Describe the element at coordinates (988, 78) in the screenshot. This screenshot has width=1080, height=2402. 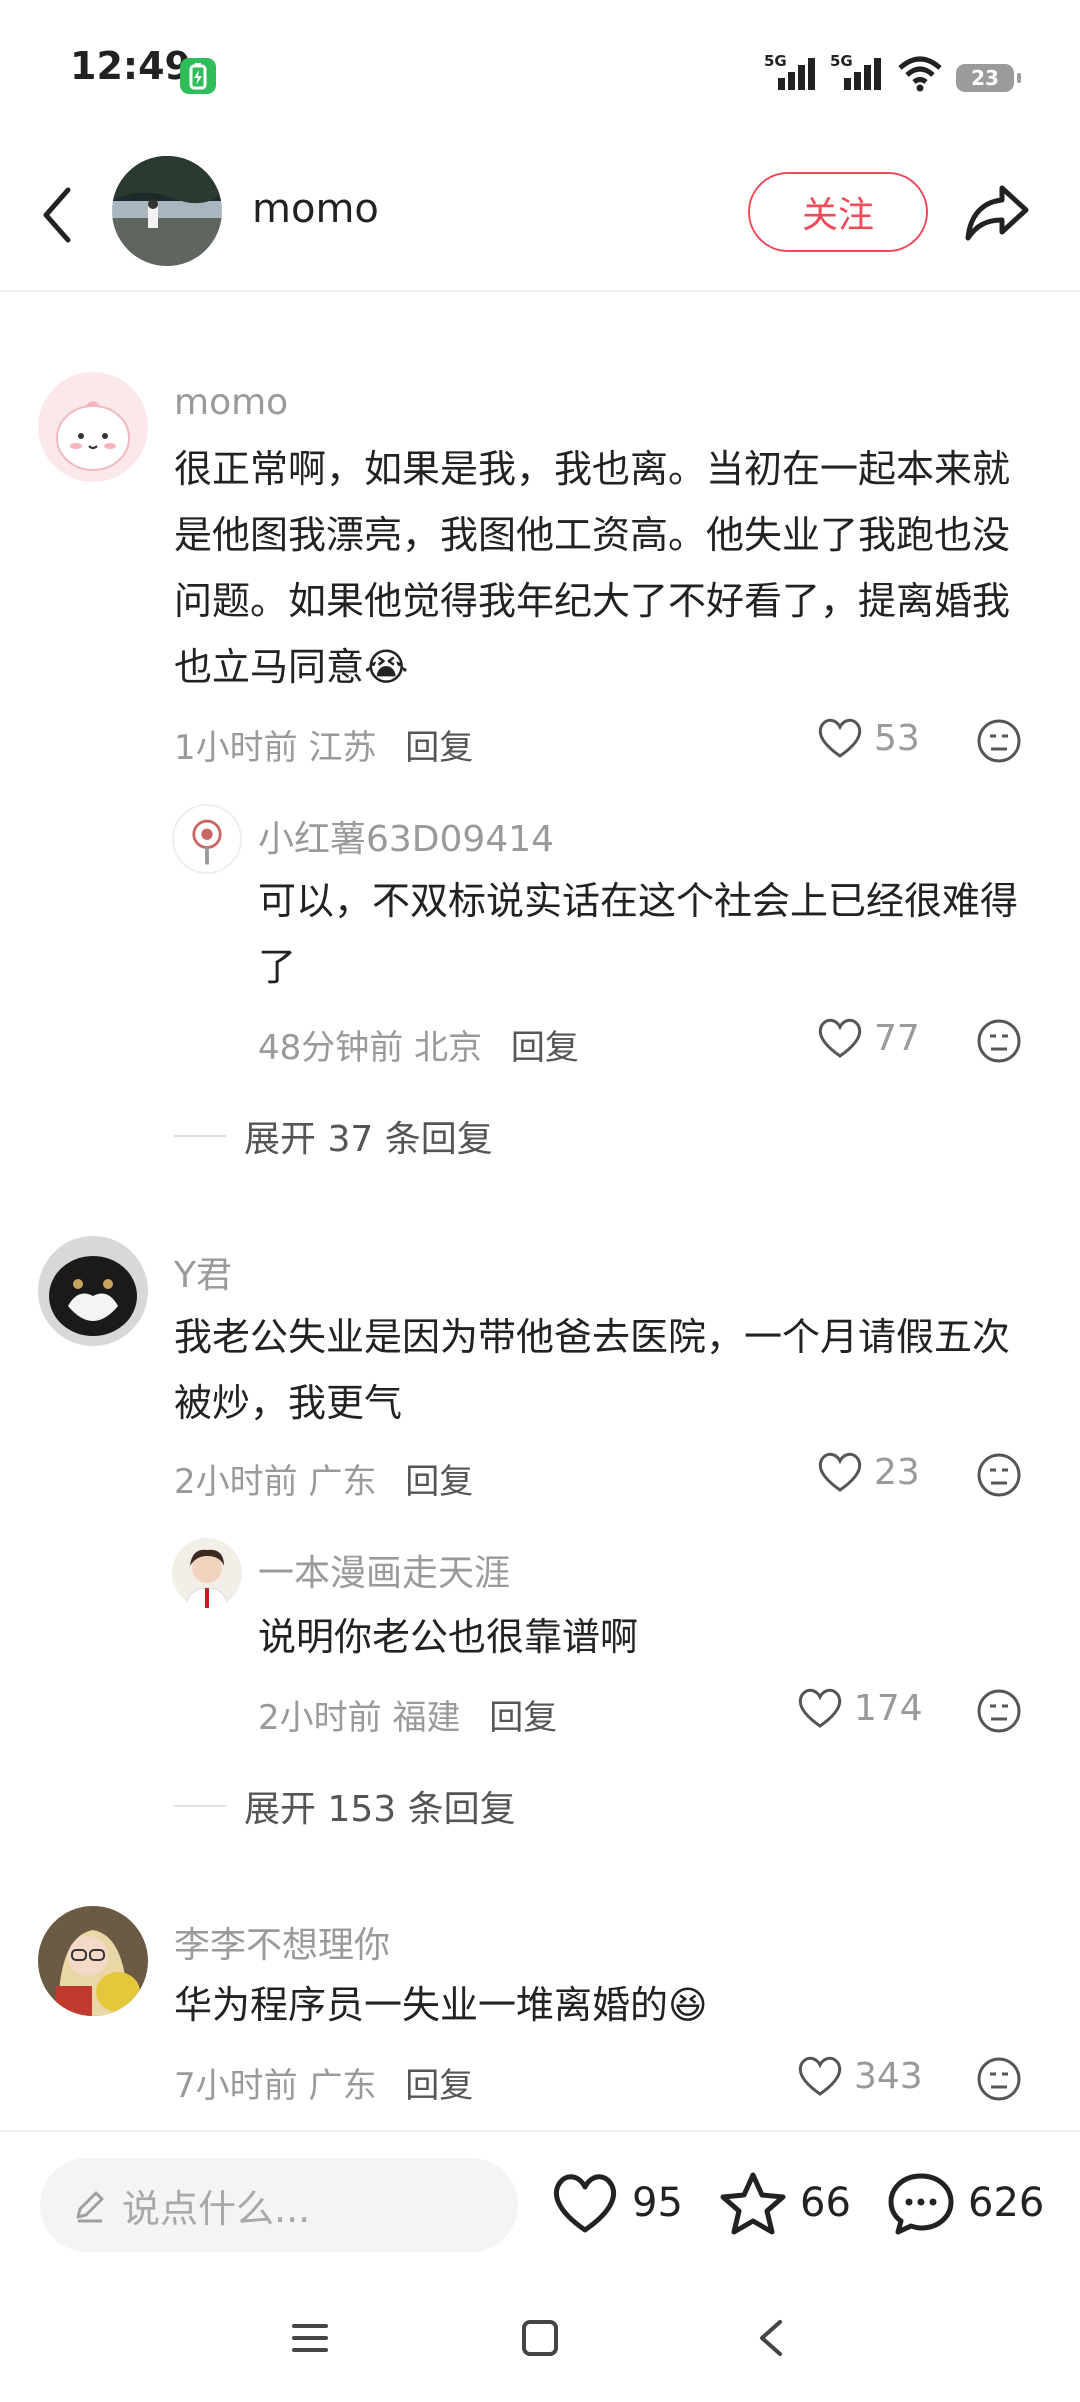
I see `battery-indicator: 23` at that location.